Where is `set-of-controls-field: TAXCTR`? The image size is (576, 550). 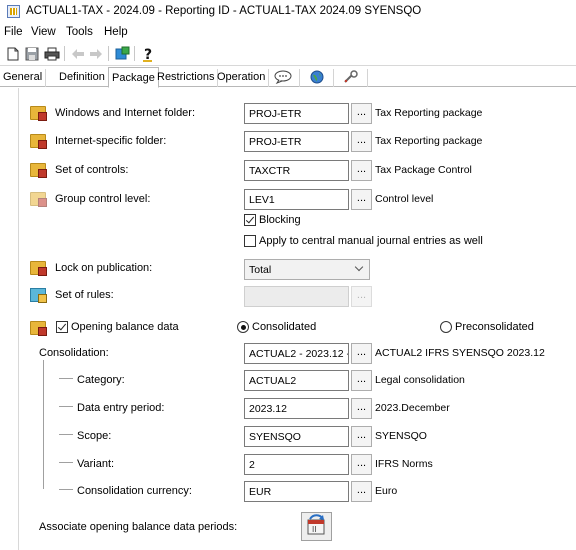
set-of-controls-field: TAXCTR is located at coordinates (296, 170).